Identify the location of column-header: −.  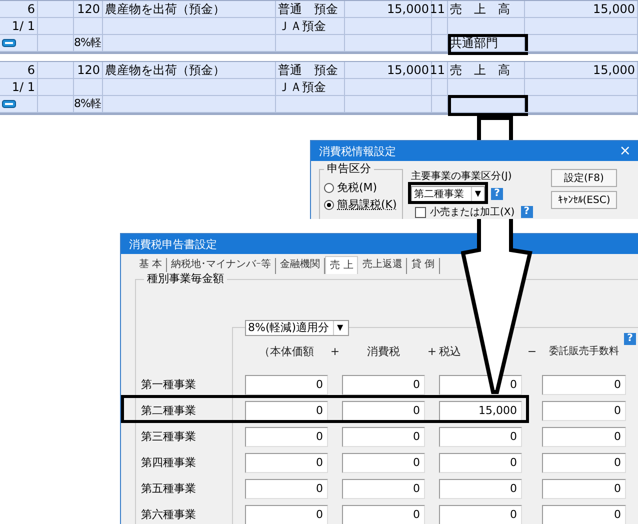
(532, 352).